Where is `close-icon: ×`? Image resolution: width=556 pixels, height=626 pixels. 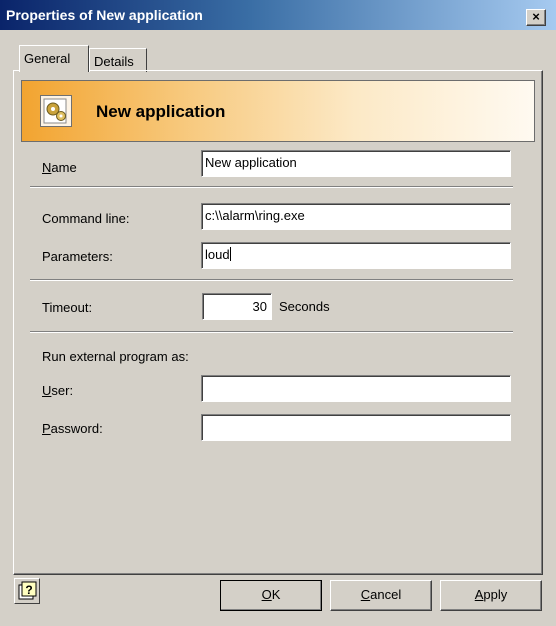 close-icon: × is located at coordinates (536, 16).